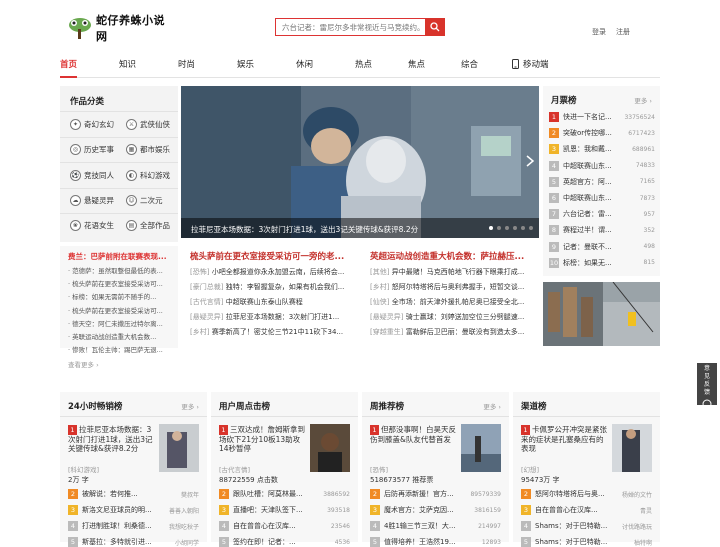 This screenshot has width=720, height=547. What do you see at coordinates (144, 200) in the screenshot?
I see `category-acg: ☺ 二次元` at bounding box center [144, 200].